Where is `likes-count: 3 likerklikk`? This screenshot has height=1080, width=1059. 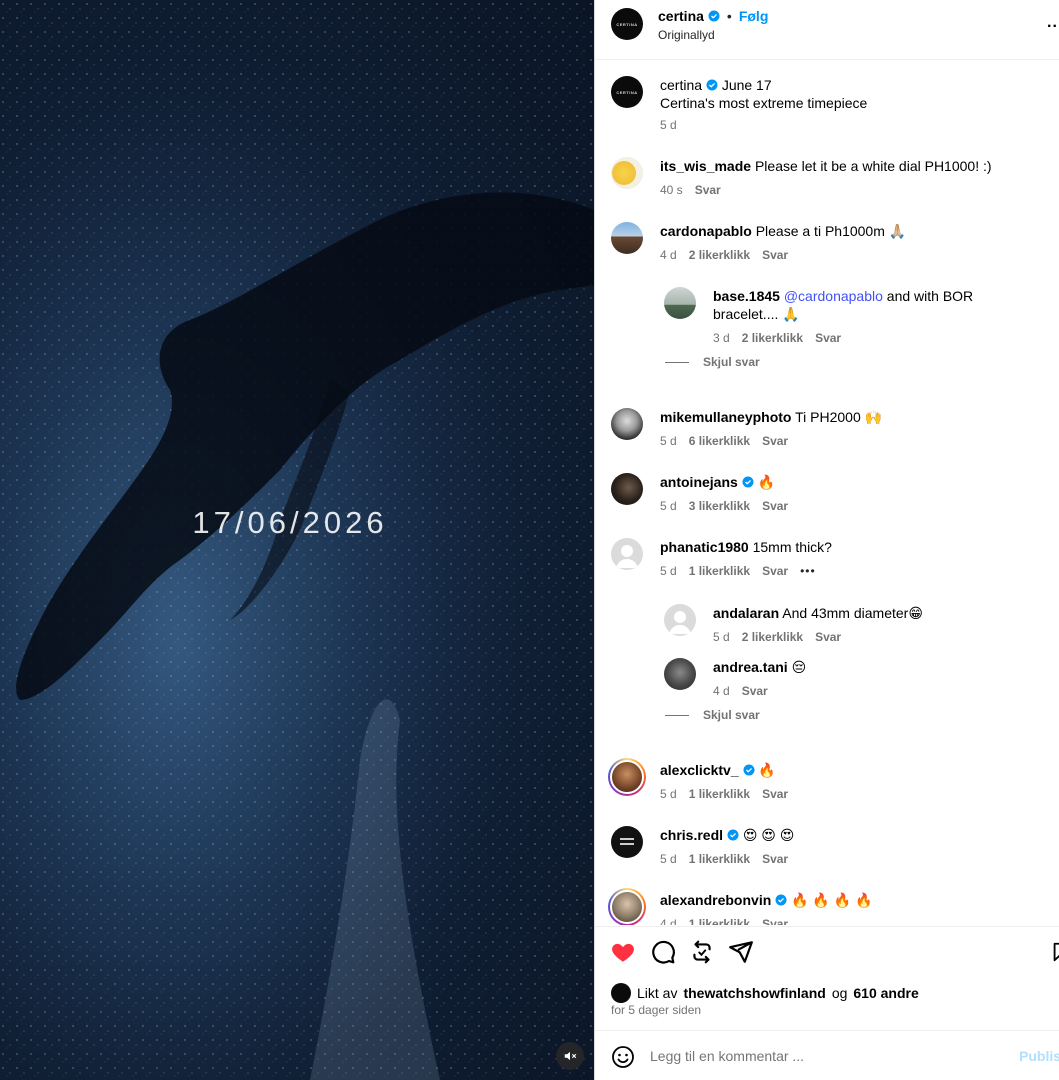
likes-count: 3 likerklikk is located at coordinates (719, 506).